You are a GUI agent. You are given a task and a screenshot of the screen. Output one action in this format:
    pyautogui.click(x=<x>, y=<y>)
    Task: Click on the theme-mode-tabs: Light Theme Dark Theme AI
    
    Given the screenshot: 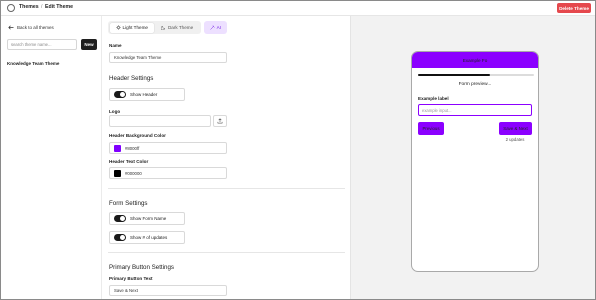 What is the action you would take?
    pyautogui.click(x=167, y=27)
    